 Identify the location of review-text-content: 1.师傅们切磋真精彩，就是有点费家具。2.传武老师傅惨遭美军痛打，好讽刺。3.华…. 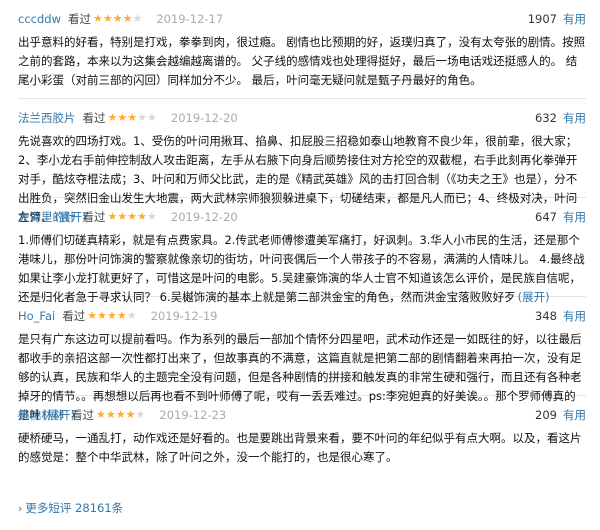
(301, 268).